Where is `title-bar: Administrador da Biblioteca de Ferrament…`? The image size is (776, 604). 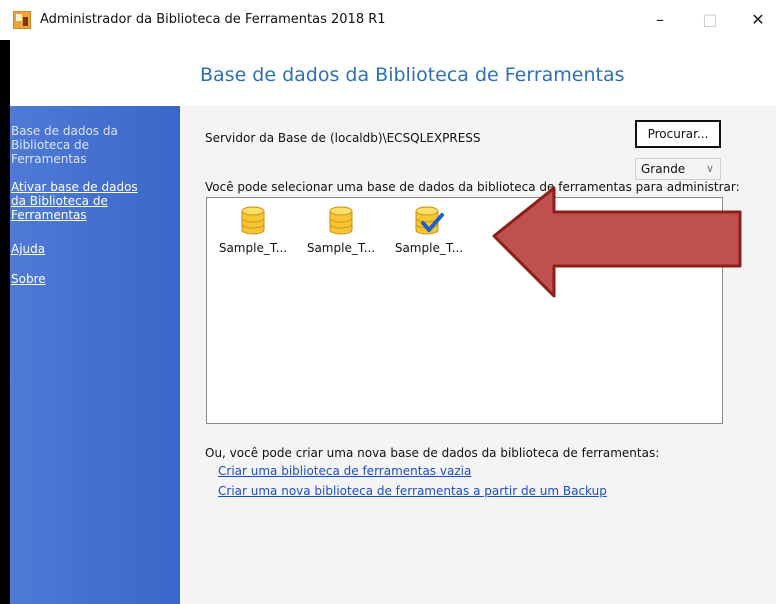
title-bar: Administrador da Biblioteca de Ferrament… is located at coordinates (388, 20).